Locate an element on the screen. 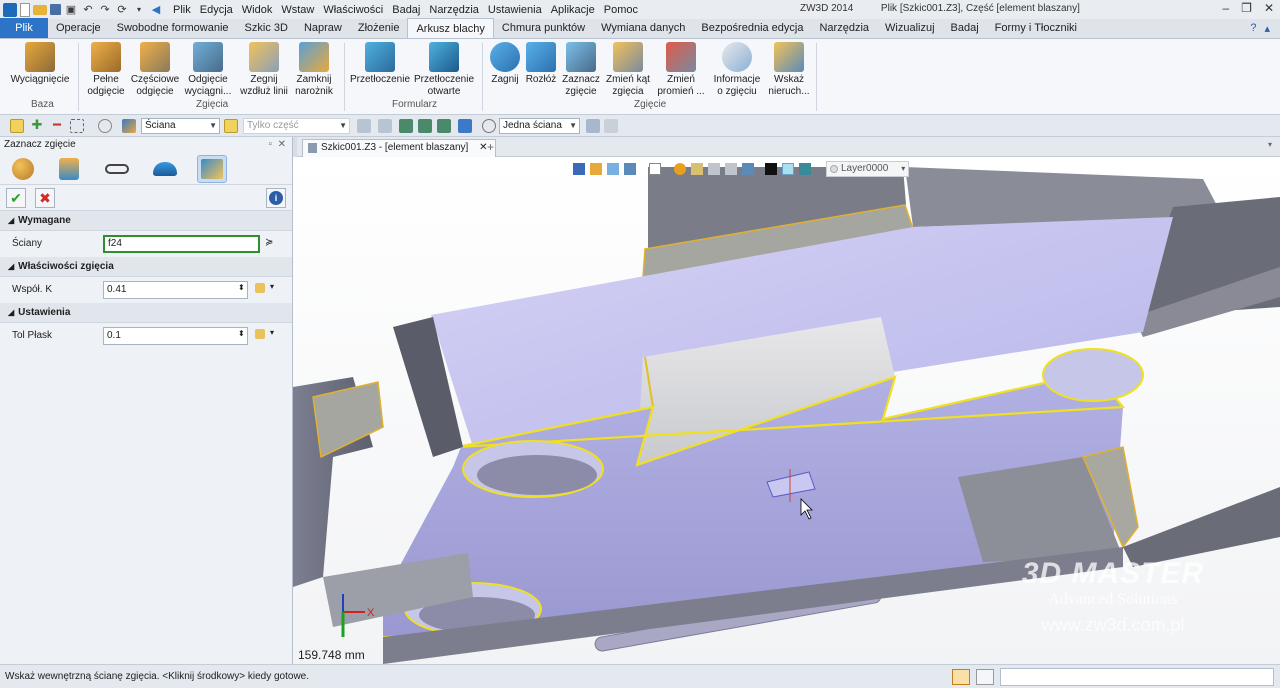 The width and height of the screenshot is (1280, 688). texture-icon is located at coordinates (805, 169).